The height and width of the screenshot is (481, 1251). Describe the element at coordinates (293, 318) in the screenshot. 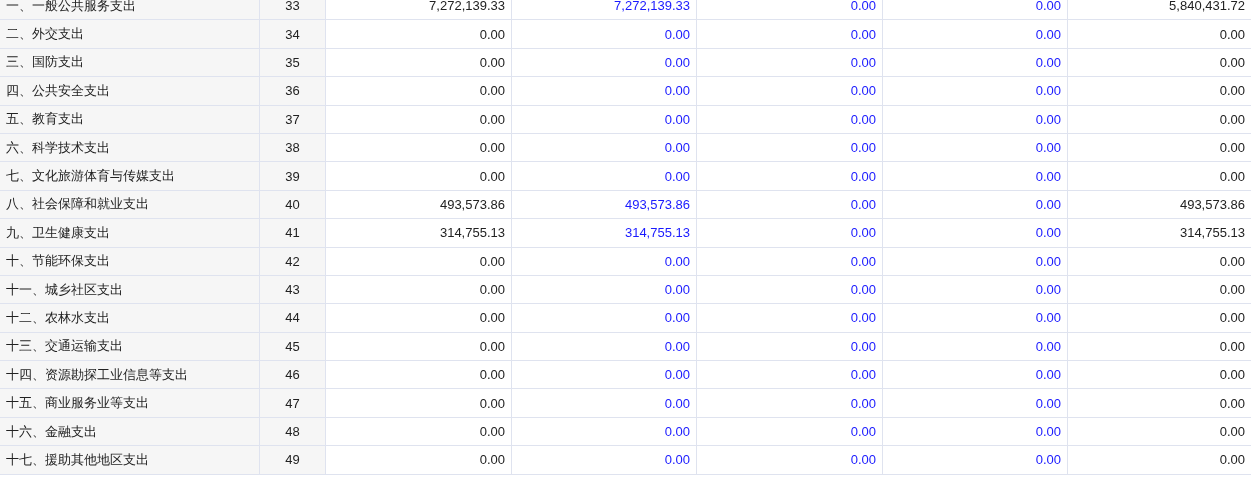

I see `line-number: 44` at that location.